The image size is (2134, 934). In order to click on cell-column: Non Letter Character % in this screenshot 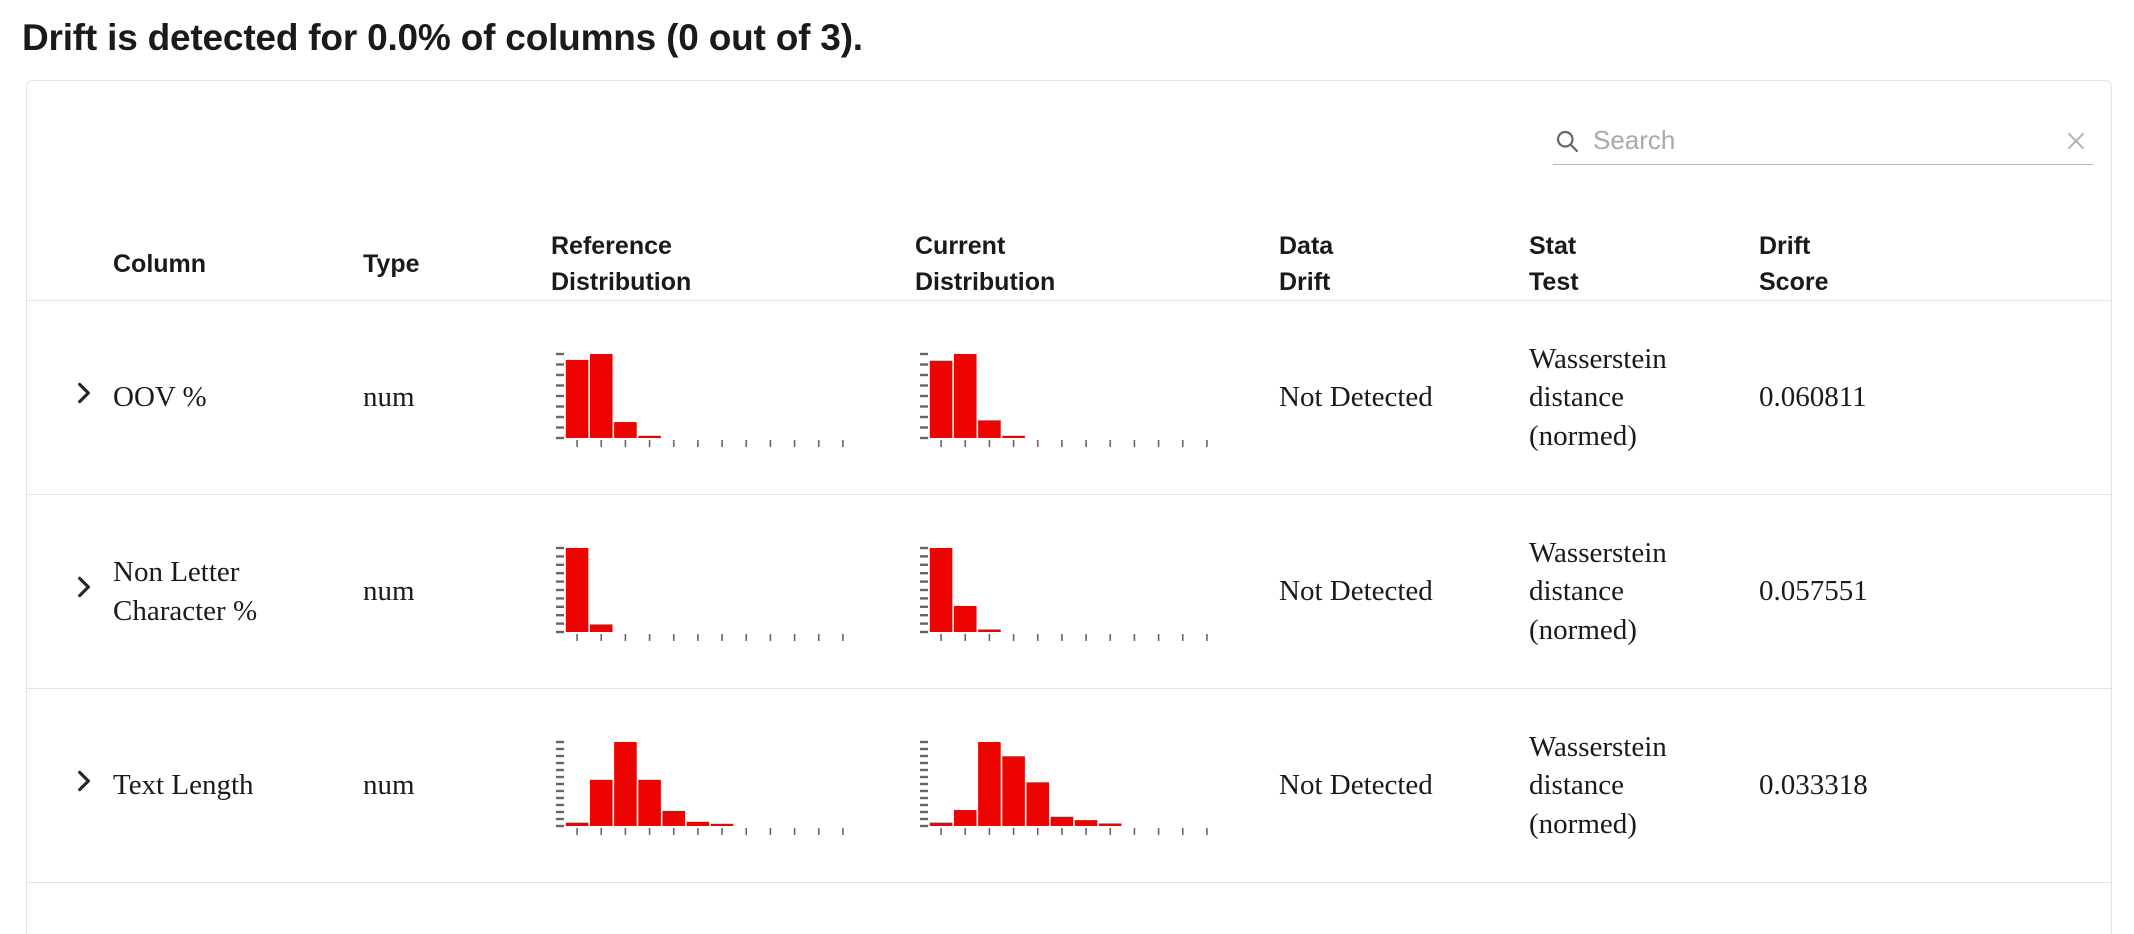, I will do `click(185, 591)`.